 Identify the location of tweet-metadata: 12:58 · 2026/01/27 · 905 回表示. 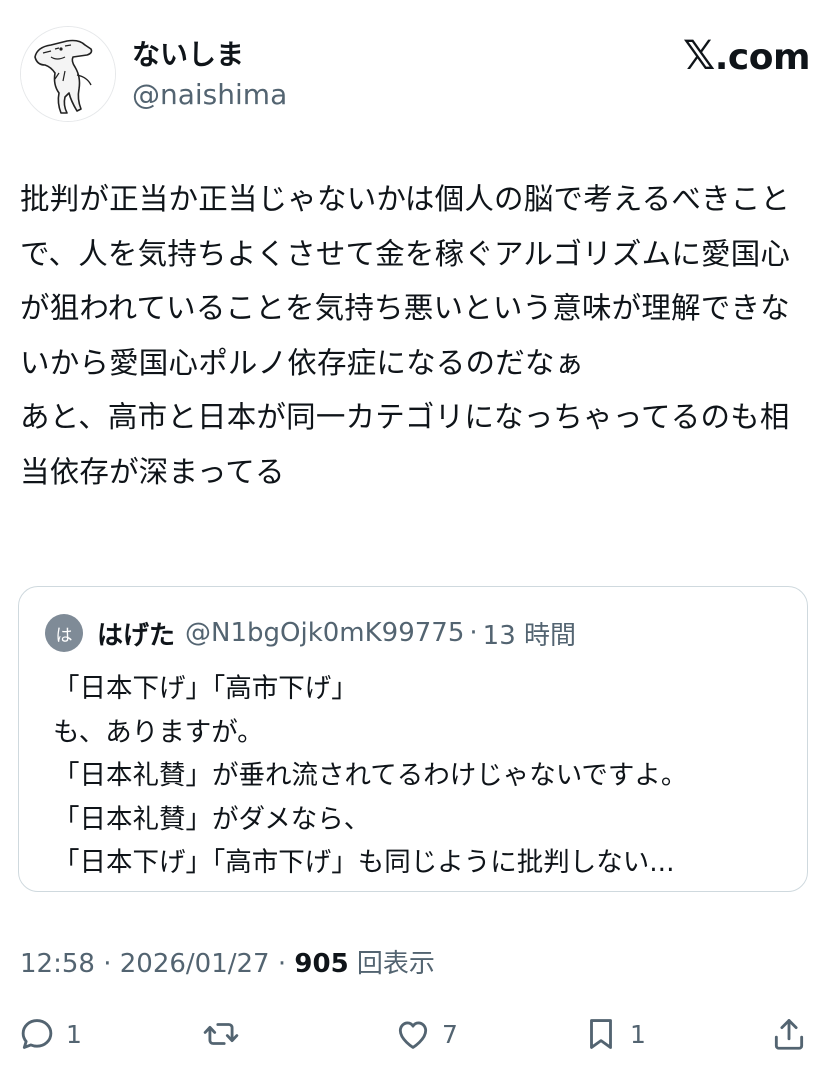
(227, 964).